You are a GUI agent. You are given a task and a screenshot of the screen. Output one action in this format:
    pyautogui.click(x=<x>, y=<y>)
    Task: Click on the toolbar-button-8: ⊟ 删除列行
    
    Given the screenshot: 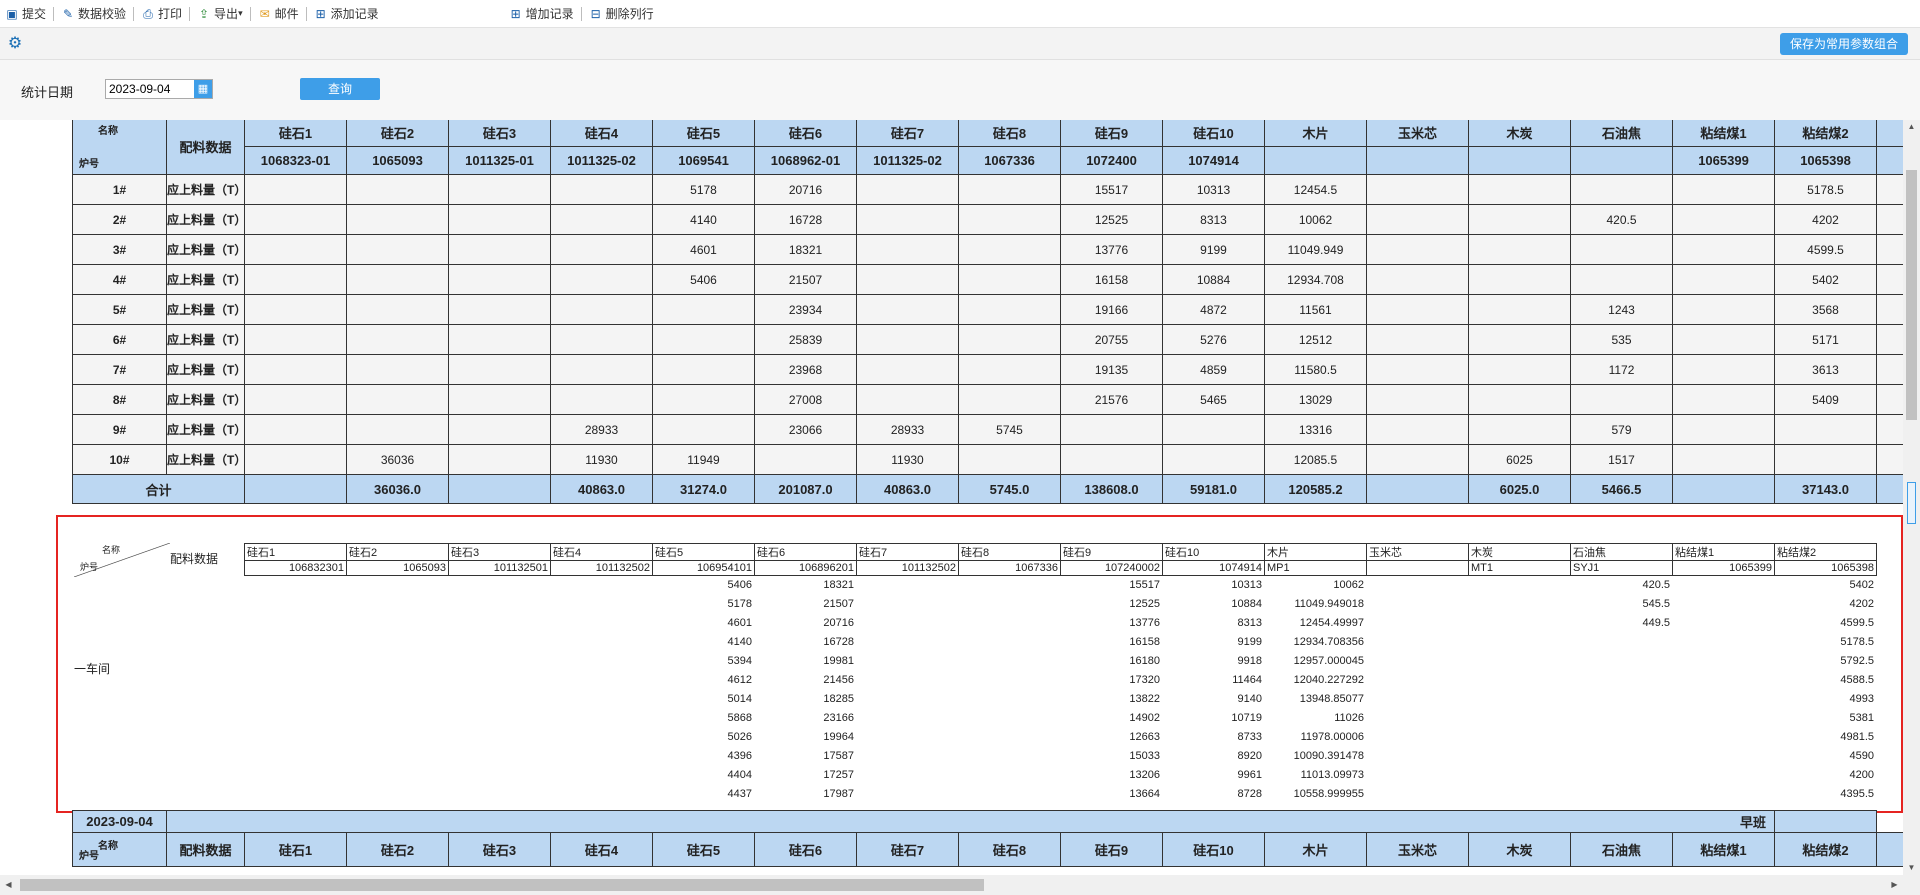 What is the action you would take?
    pyautogui.click(x=621, y=14)
    